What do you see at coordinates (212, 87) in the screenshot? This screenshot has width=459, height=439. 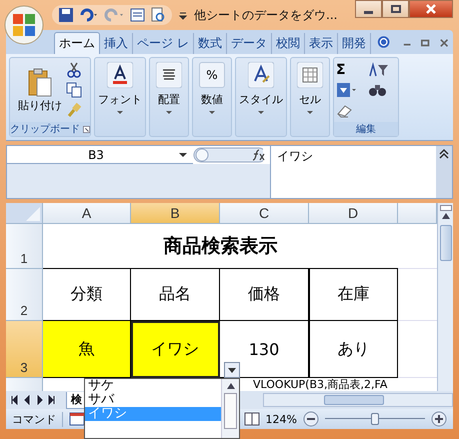 I see `number-button: % 数値` at bounding box center [212, 87].